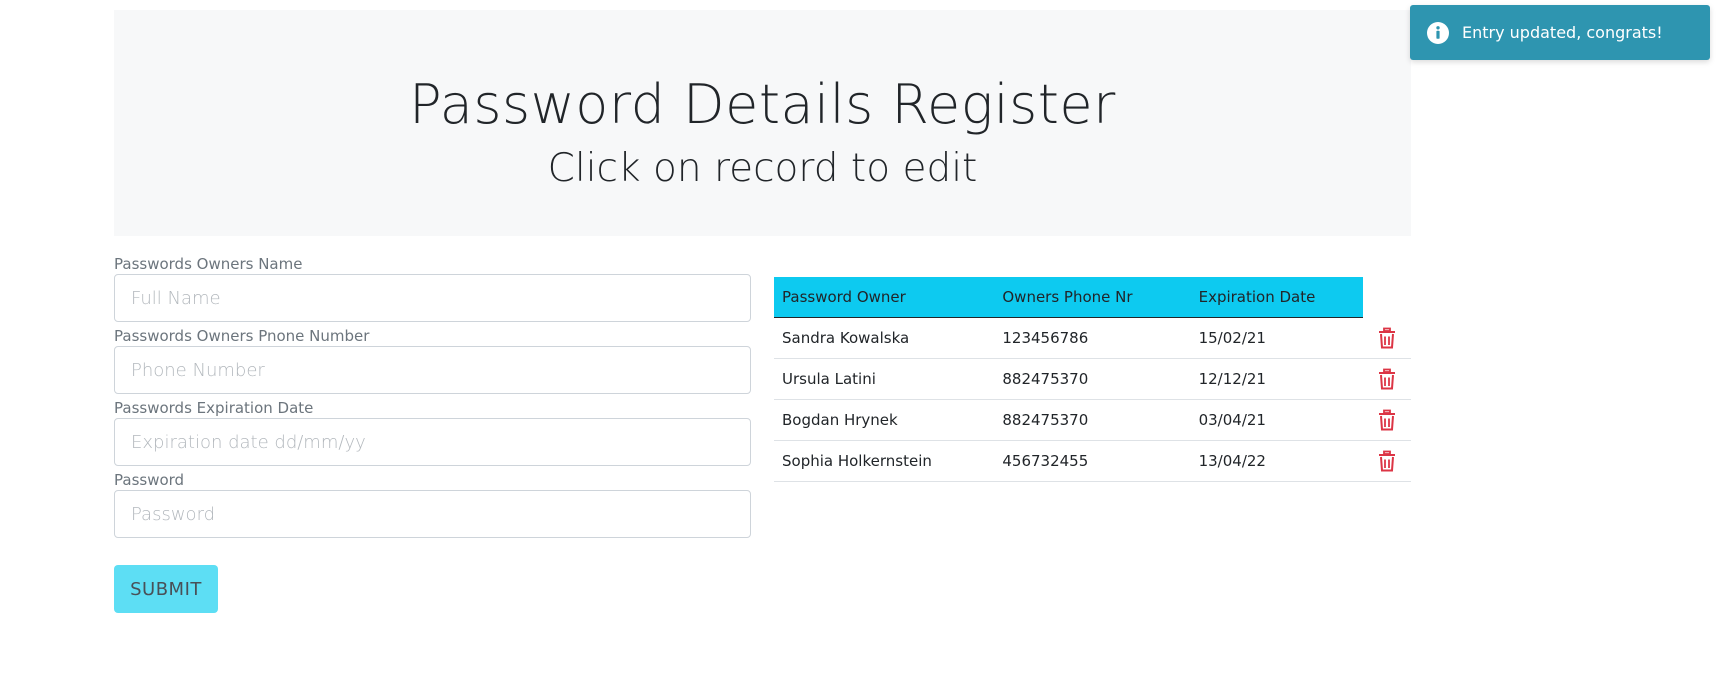 The image size is (1719, 682). Describe the element at coordinates (1387, 297) in the screenshot. I see `header-actions` at that location.